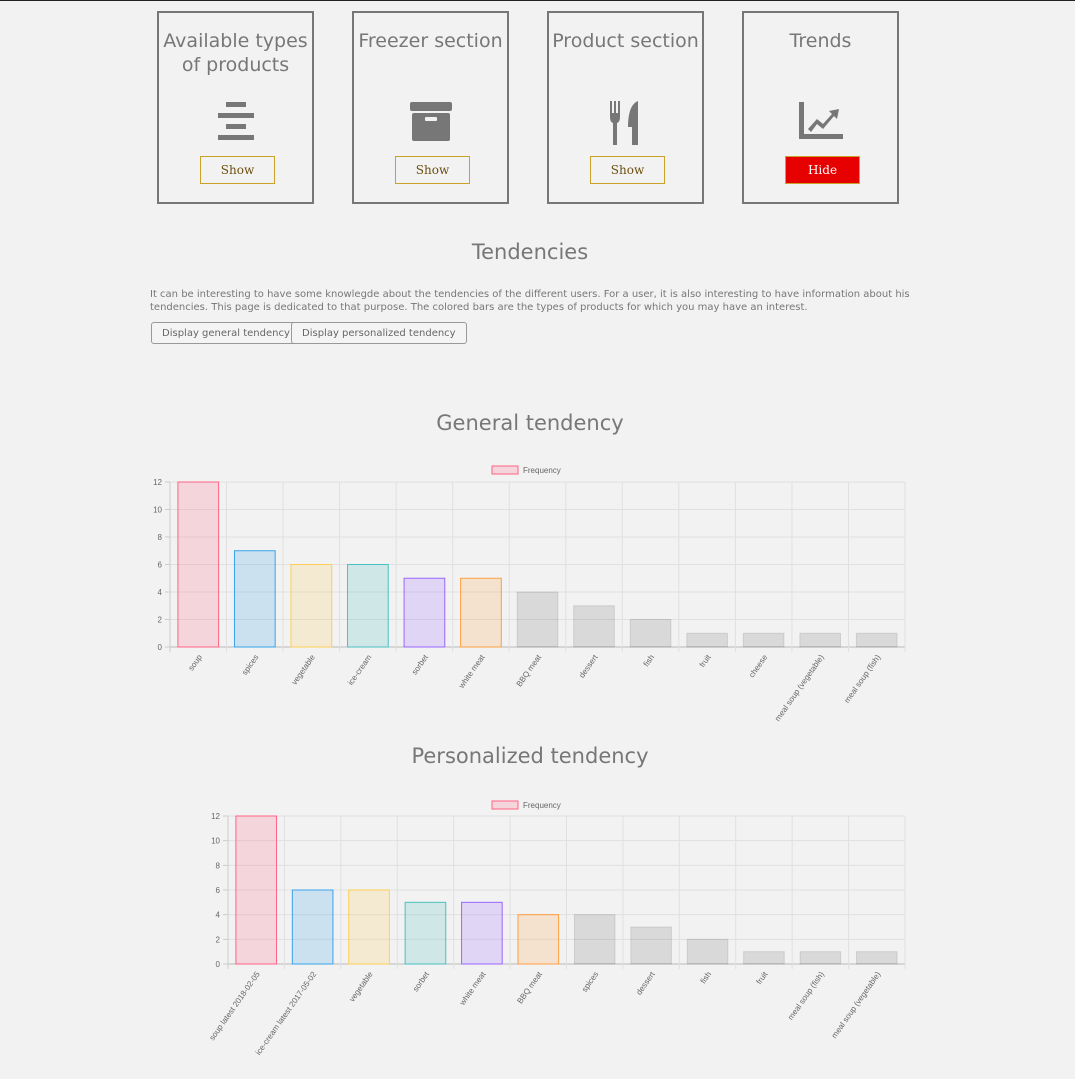 This screenshot has width=1075, height=1079. Describe the element at coordinates (627, 170) in the screenshot. I see `show-product-section-button: Show` at that location.